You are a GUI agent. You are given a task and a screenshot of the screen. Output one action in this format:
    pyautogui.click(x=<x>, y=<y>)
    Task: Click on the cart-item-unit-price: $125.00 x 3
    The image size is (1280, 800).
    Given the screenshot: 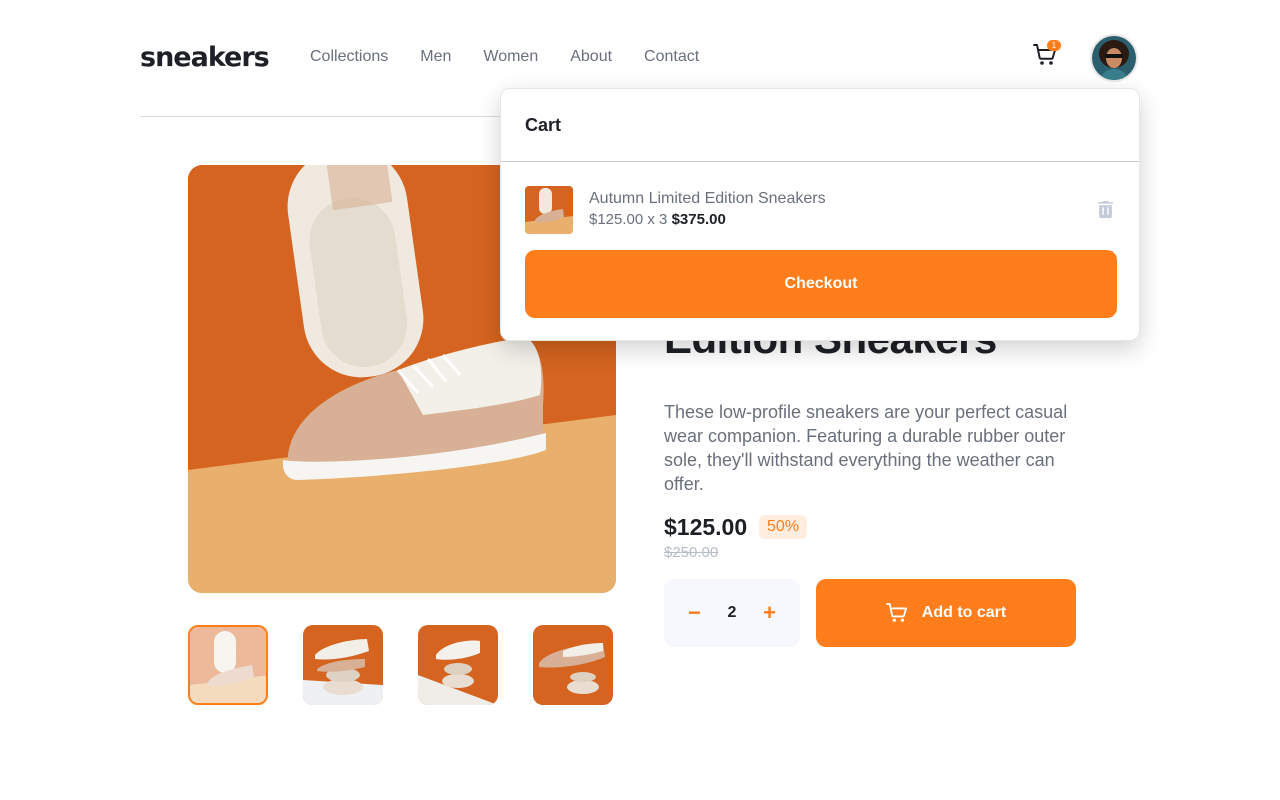 What is the action you would take?
    pyautogui.click(x=628, y=219)
    